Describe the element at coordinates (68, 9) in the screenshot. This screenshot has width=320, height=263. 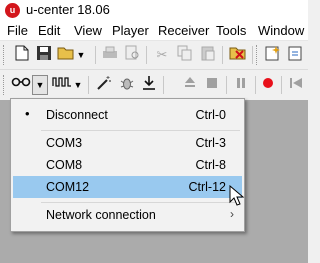
I see `window-title: u-center 18.06` at that location.